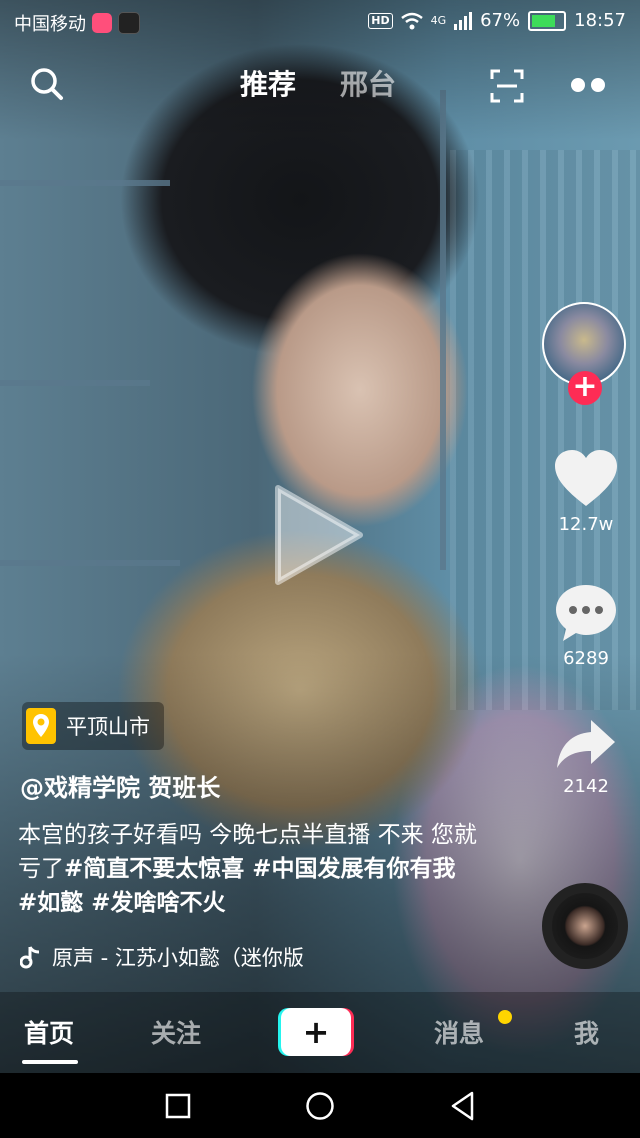  Describe the element at coordinates (237, 886) in the screenshot. I see `caption-hashtags: #简直不要太惊喜 #中国发展有你有我 #如懿 #发啥啥不火` at that location.